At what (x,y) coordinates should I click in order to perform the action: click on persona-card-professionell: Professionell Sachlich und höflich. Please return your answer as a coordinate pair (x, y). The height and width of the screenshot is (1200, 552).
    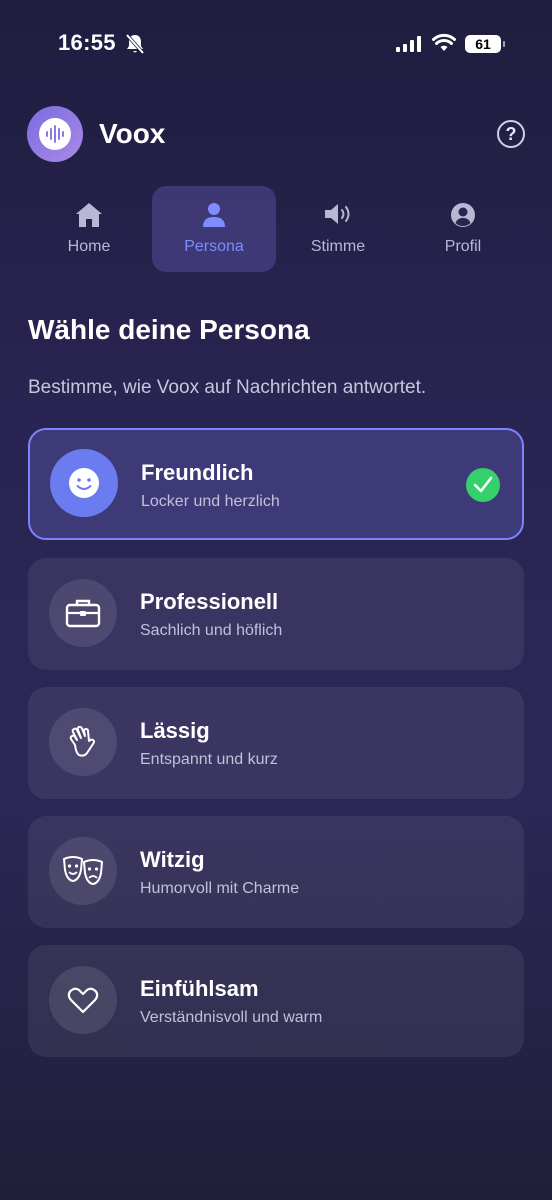
    Looking at the image, I should click on (276, 614).